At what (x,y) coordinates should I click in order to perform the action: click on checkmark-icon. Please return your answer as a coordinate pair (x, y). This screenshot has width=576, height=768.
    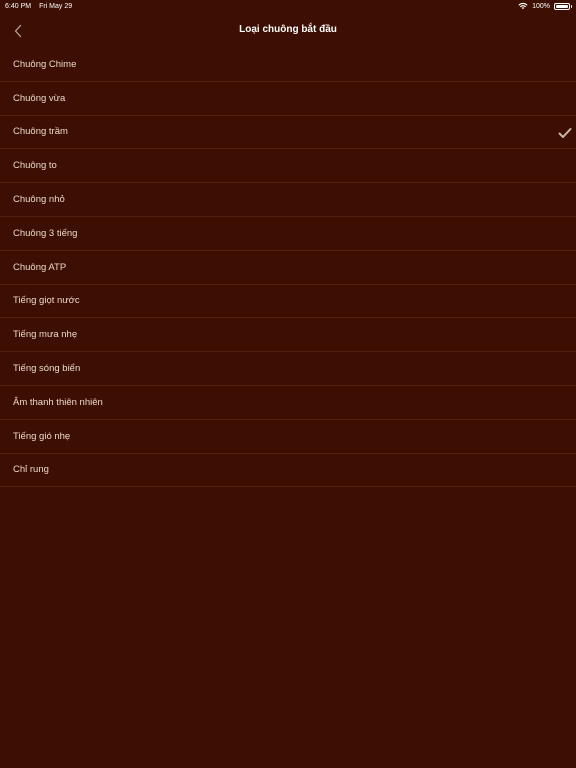
    Looking at the image, I should click on (565, 132).